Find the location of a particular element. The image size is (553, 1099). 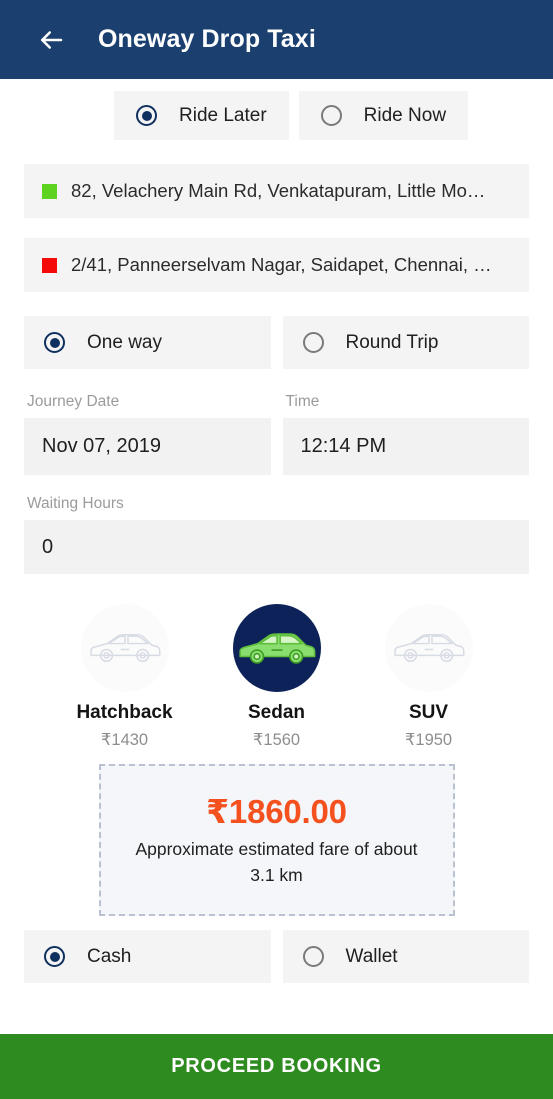

trip-type-option-round-trip: Round Trip is located at coordinates (405, 342).